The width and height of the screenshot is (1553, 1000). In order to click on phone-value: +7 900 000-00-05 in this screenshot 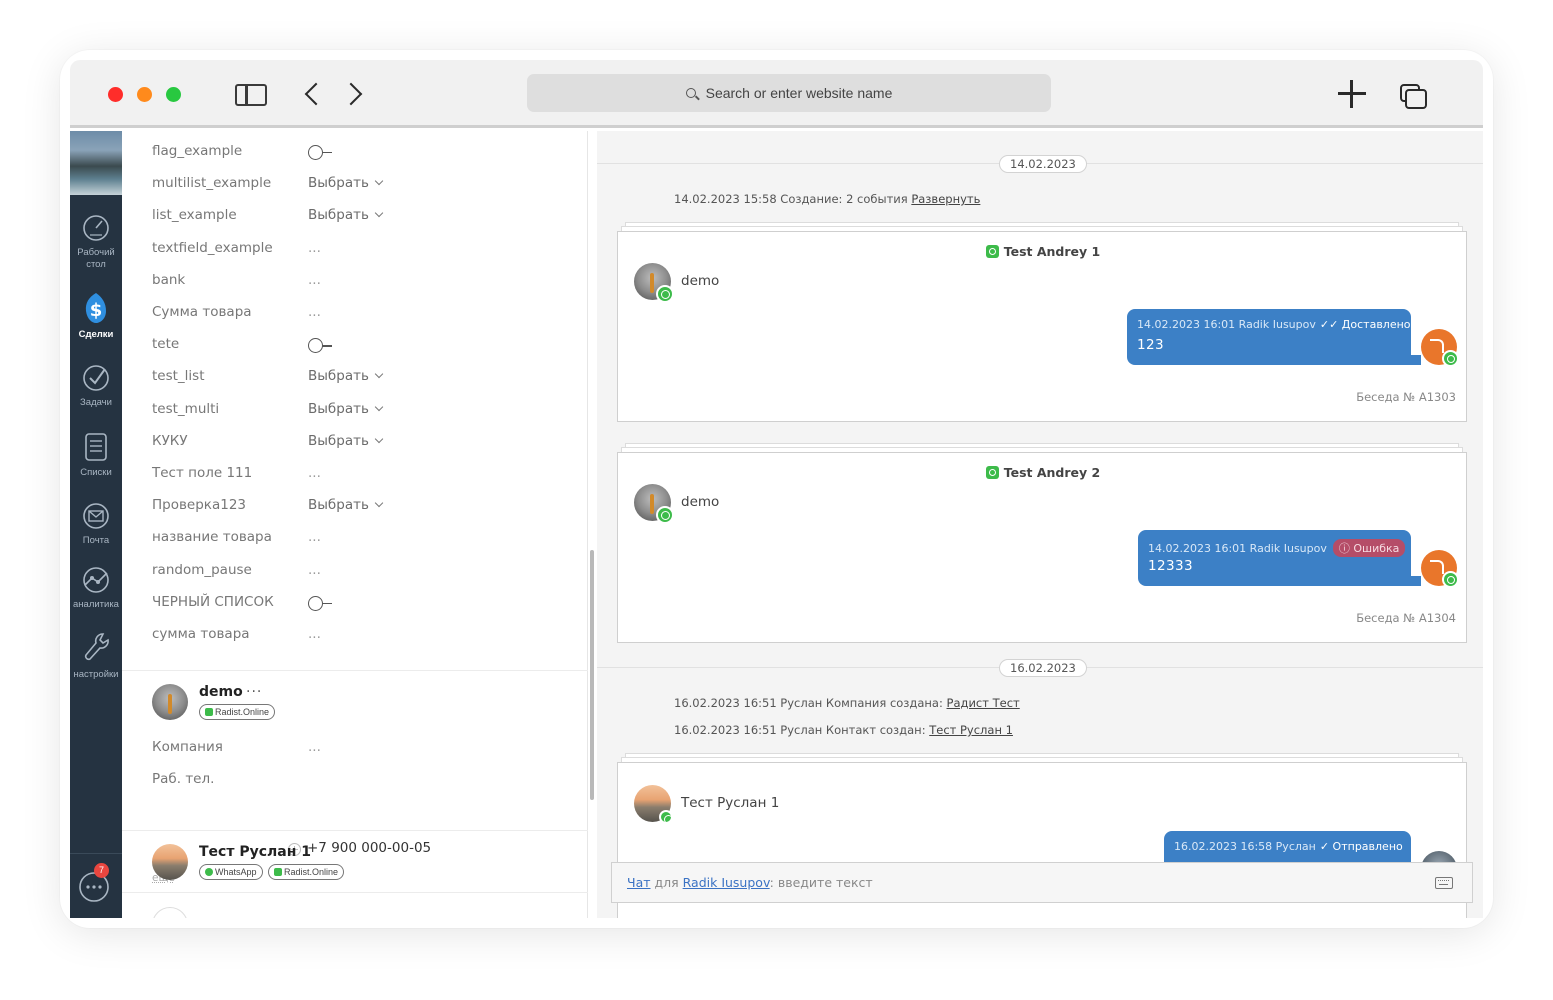, I will do `click(369, 848)`.